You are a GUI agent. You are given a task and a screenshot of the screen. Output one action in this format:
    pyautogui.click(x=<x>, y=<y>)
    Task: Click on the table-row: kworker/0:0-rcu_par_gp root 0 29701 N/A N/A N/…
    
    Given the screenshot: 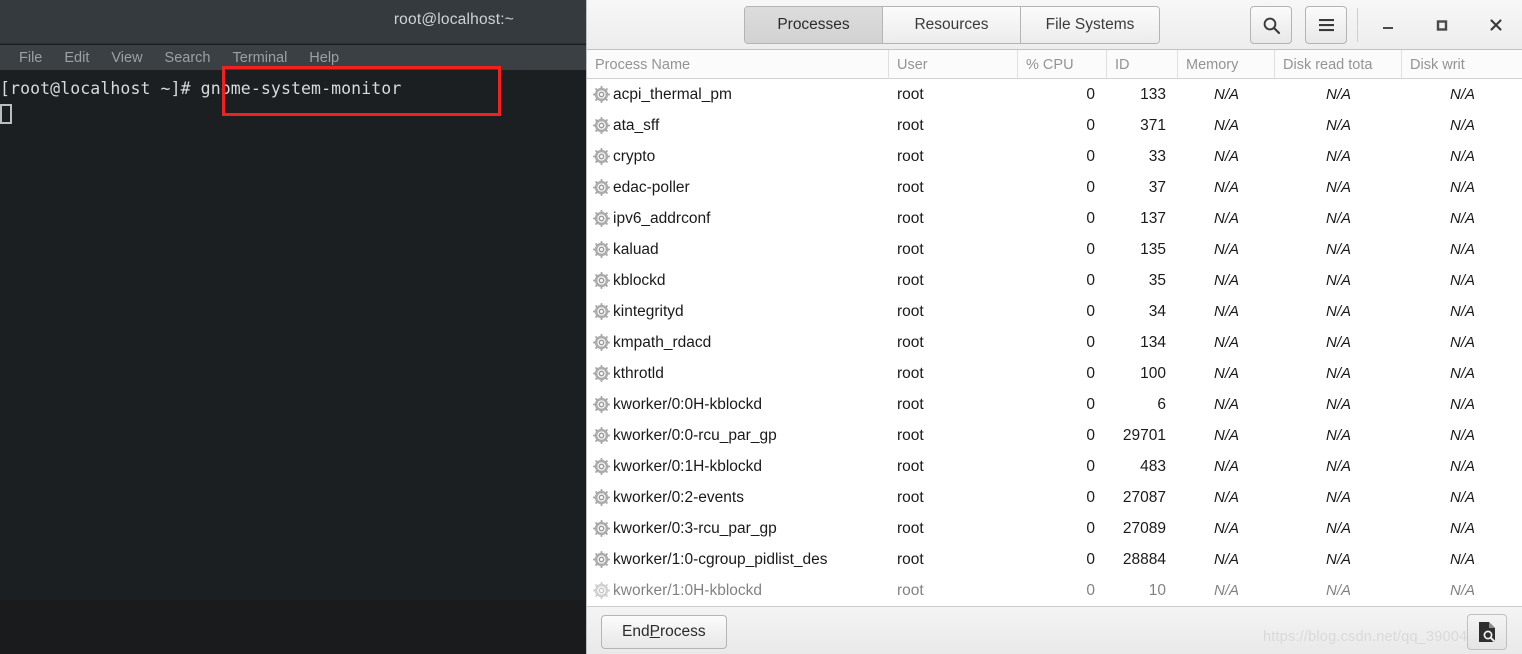 What is the action you would take?
    pyautogui.click(x=1054, y=435)
    